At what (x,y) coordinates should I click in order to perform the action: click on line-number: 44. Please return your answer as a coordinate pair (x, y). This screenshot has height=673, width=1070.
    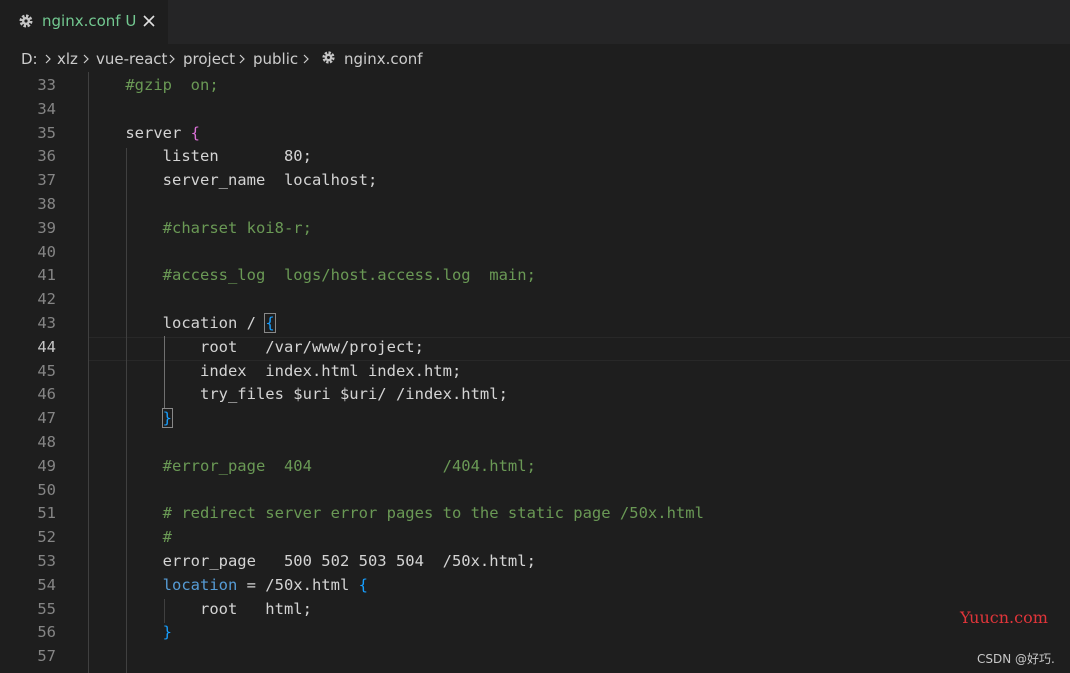
    Looking at the image, I should click on (46, 346).